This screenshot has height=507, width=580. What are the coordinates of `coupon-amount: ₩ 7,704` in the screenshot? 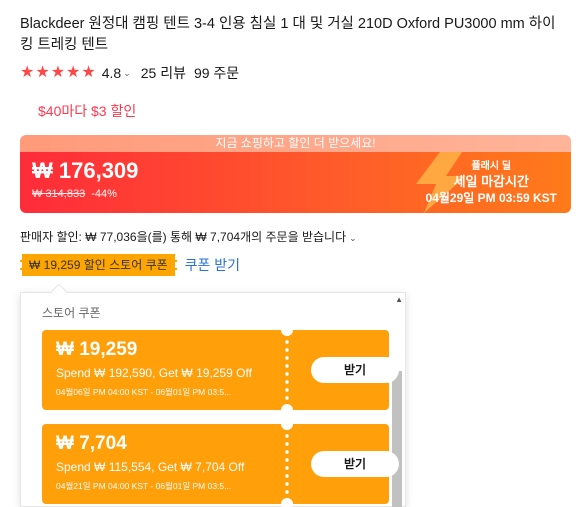 It's located at (91, 443).